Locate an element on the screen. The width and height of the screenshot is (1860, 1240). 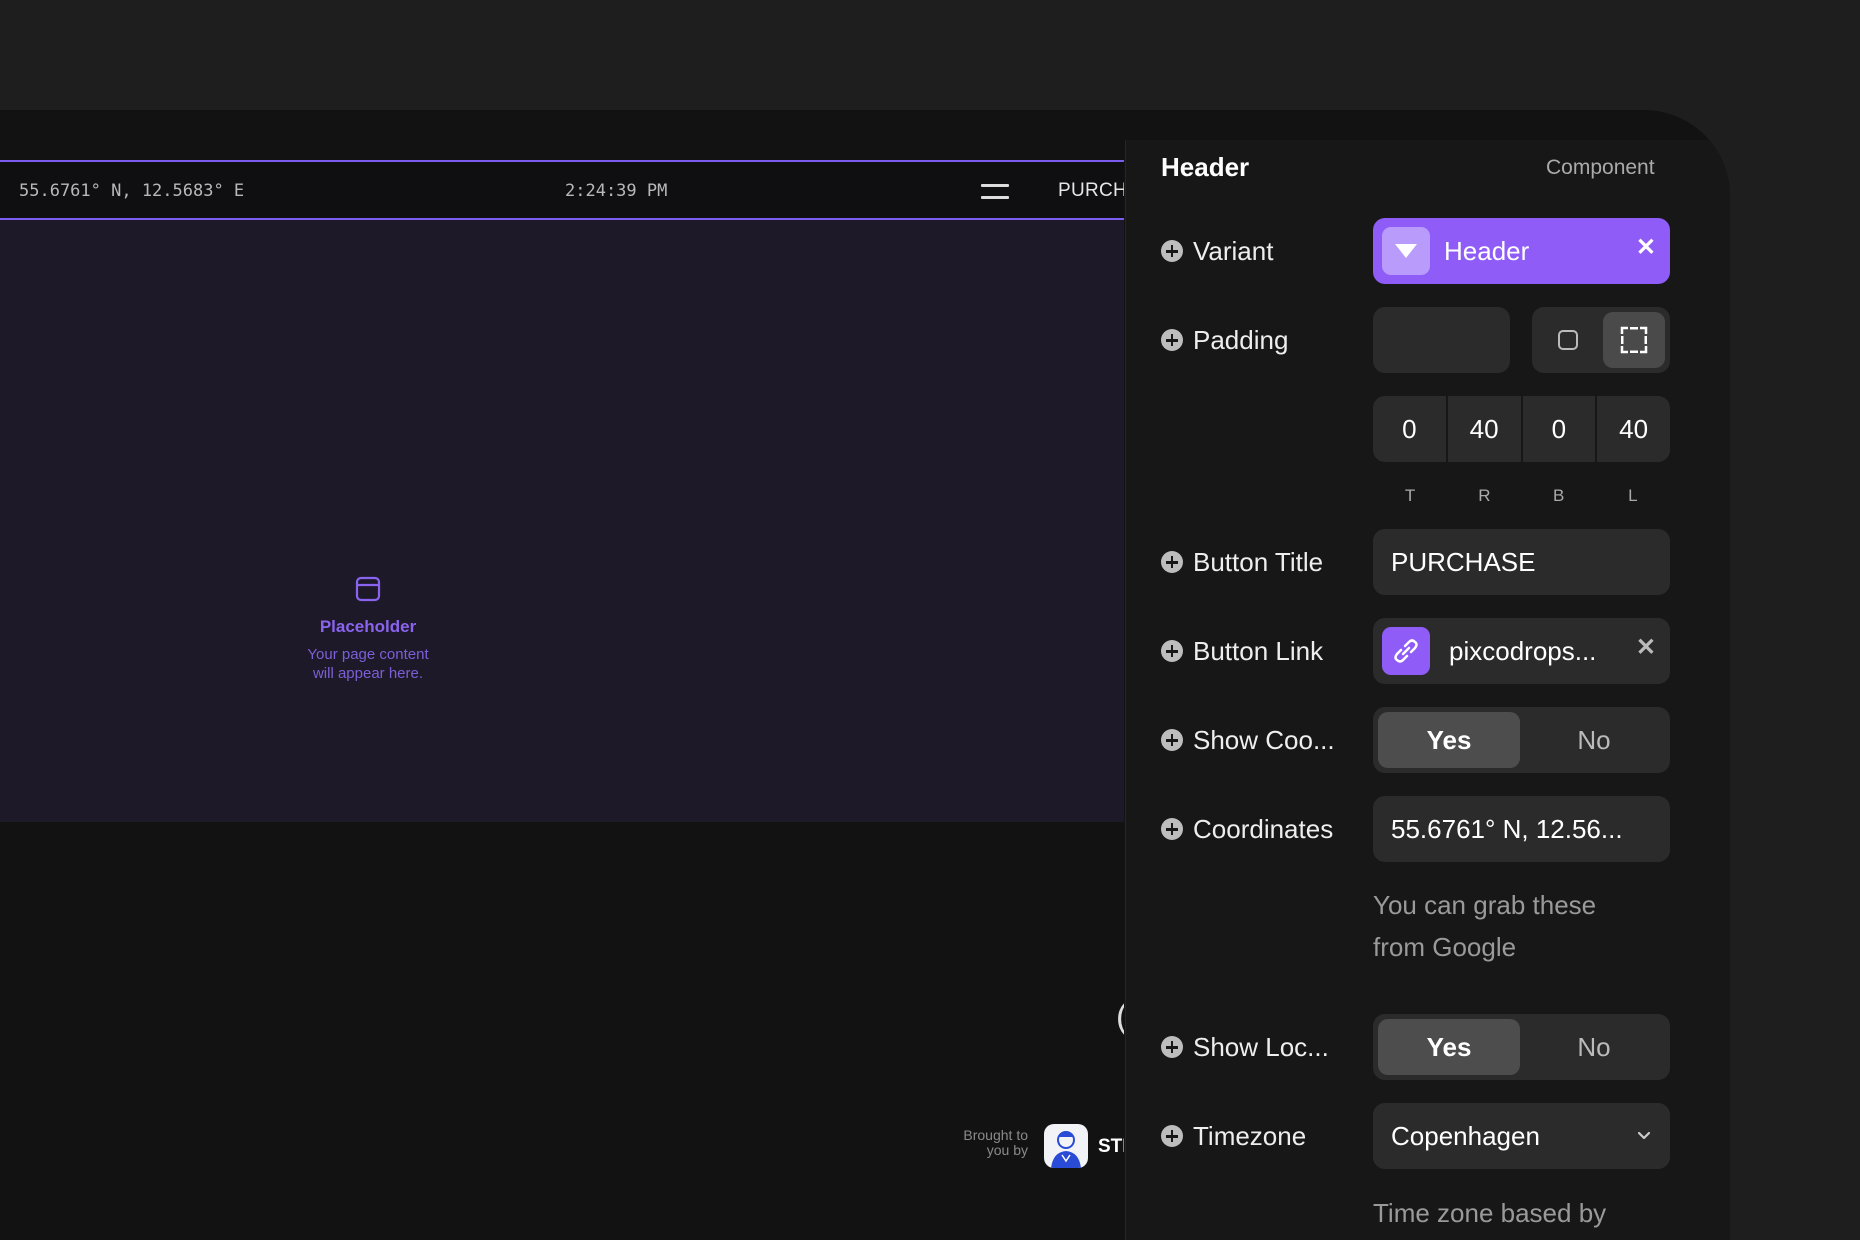
side-label-top: T is located at coordinates (1410, 495).